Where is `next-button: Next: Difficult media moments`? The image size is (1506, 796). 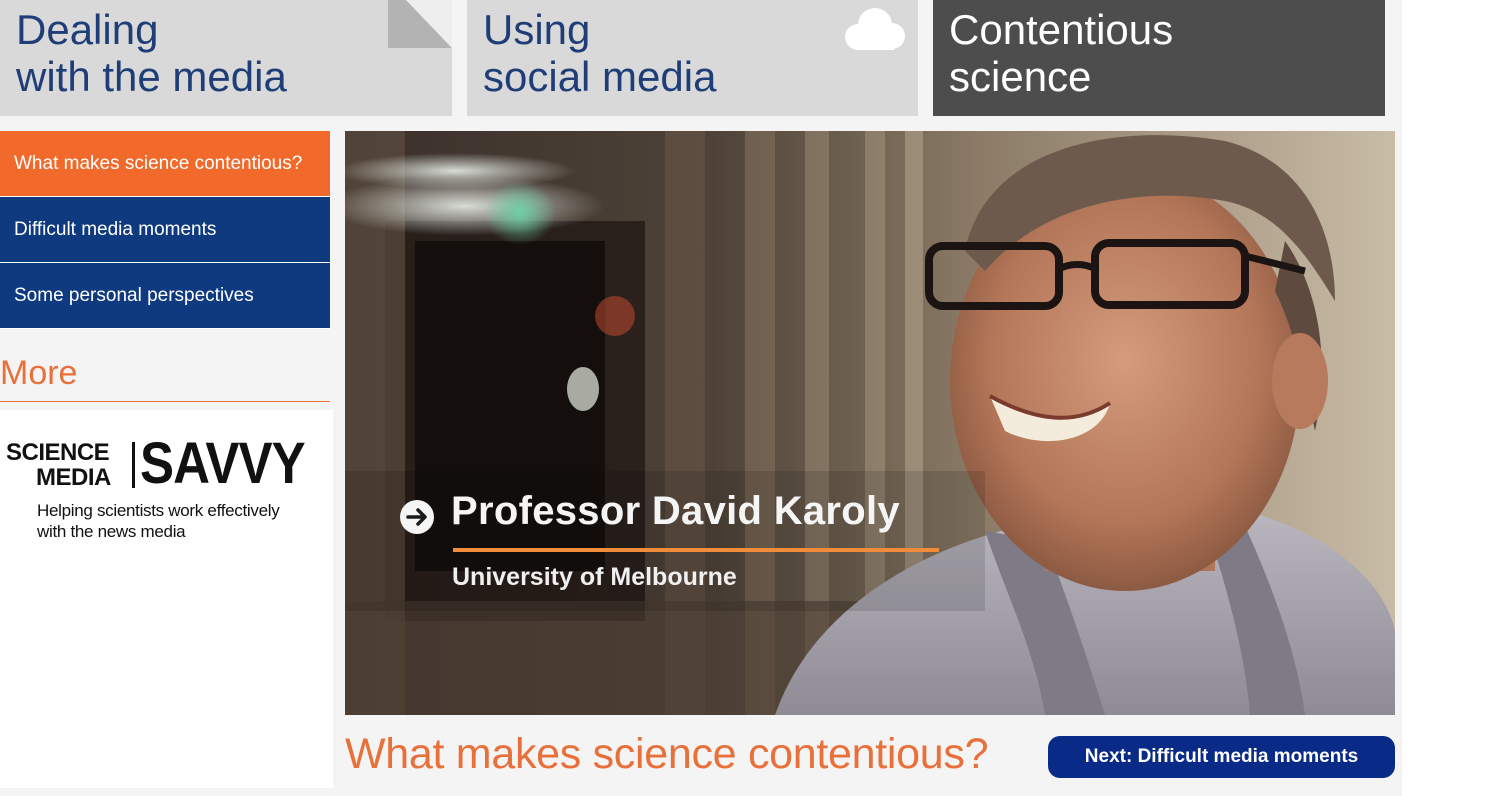 next-button: Next: Difficult media moments is located at coordinates (1221, 757).